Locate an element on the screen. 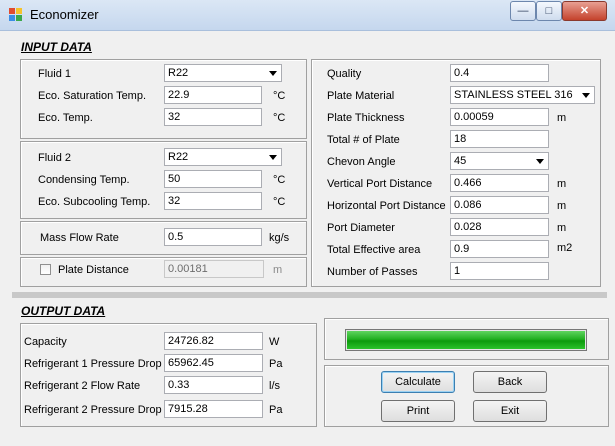 The width and height of the screenshot is (615, 446). sat-temp-label: Eco. Saturation Temp. is located at coordinates (92, 96).